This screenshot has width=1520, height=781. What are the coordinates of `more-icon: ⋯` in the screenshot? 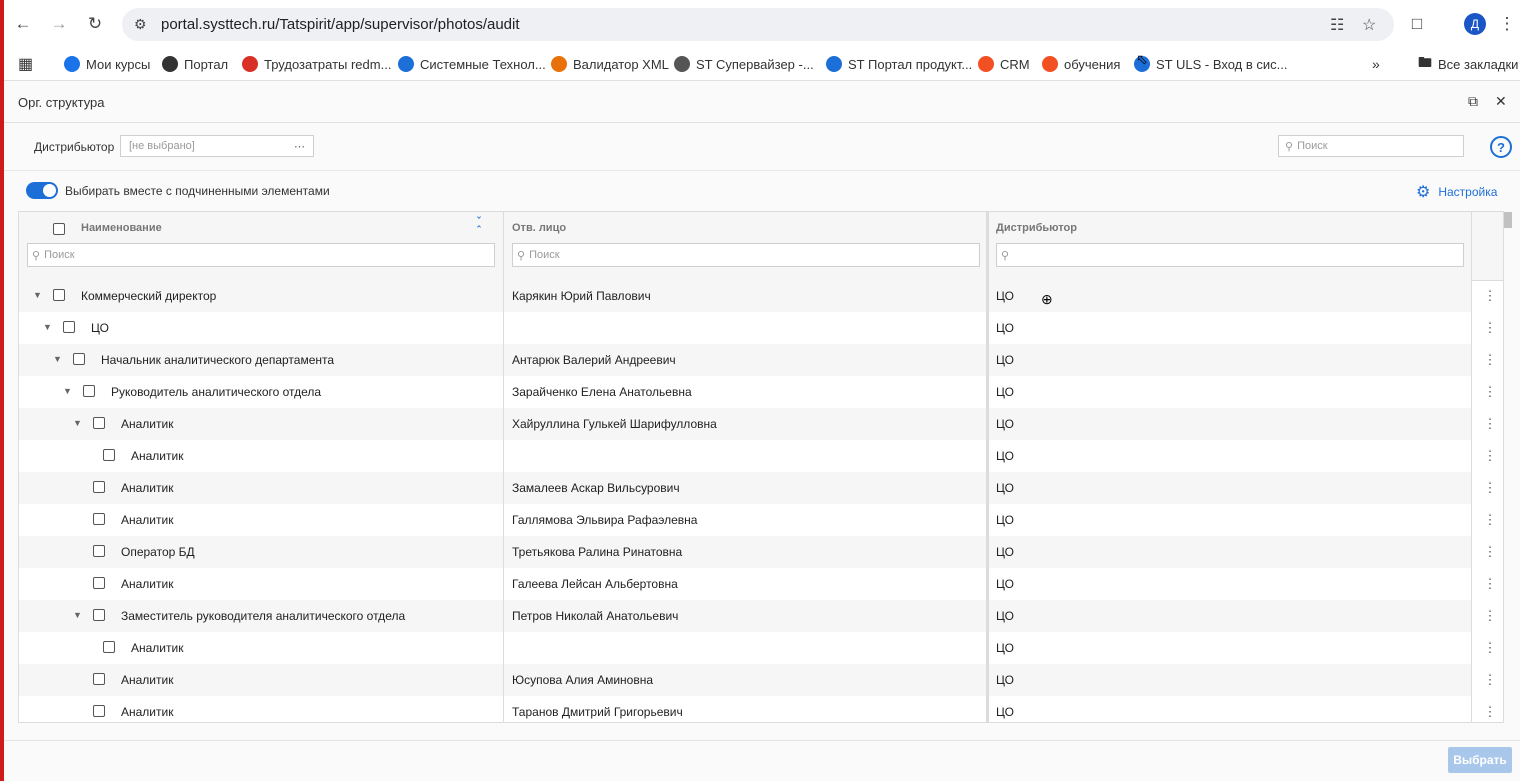 It's located at (299, 146).